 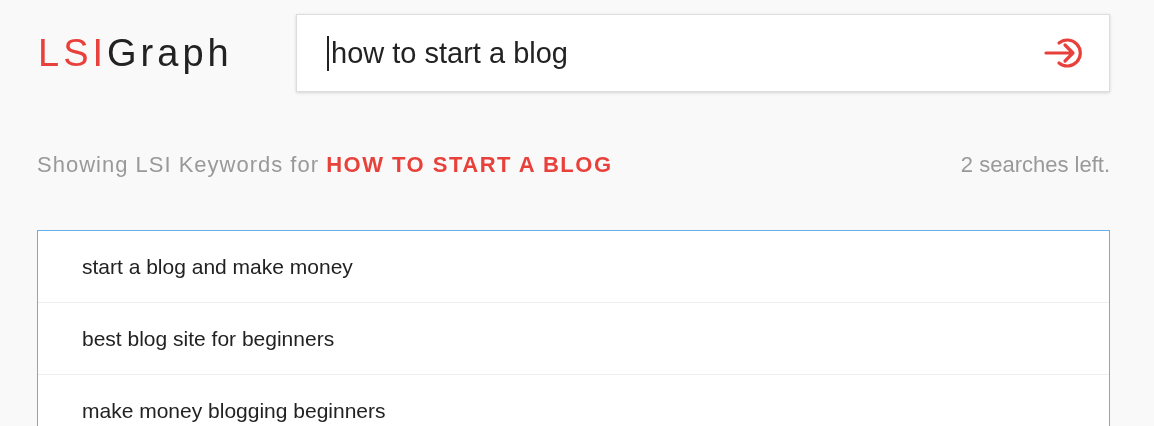 I want to click on search-bar: how to start a blog, so click(x=703, y=53).